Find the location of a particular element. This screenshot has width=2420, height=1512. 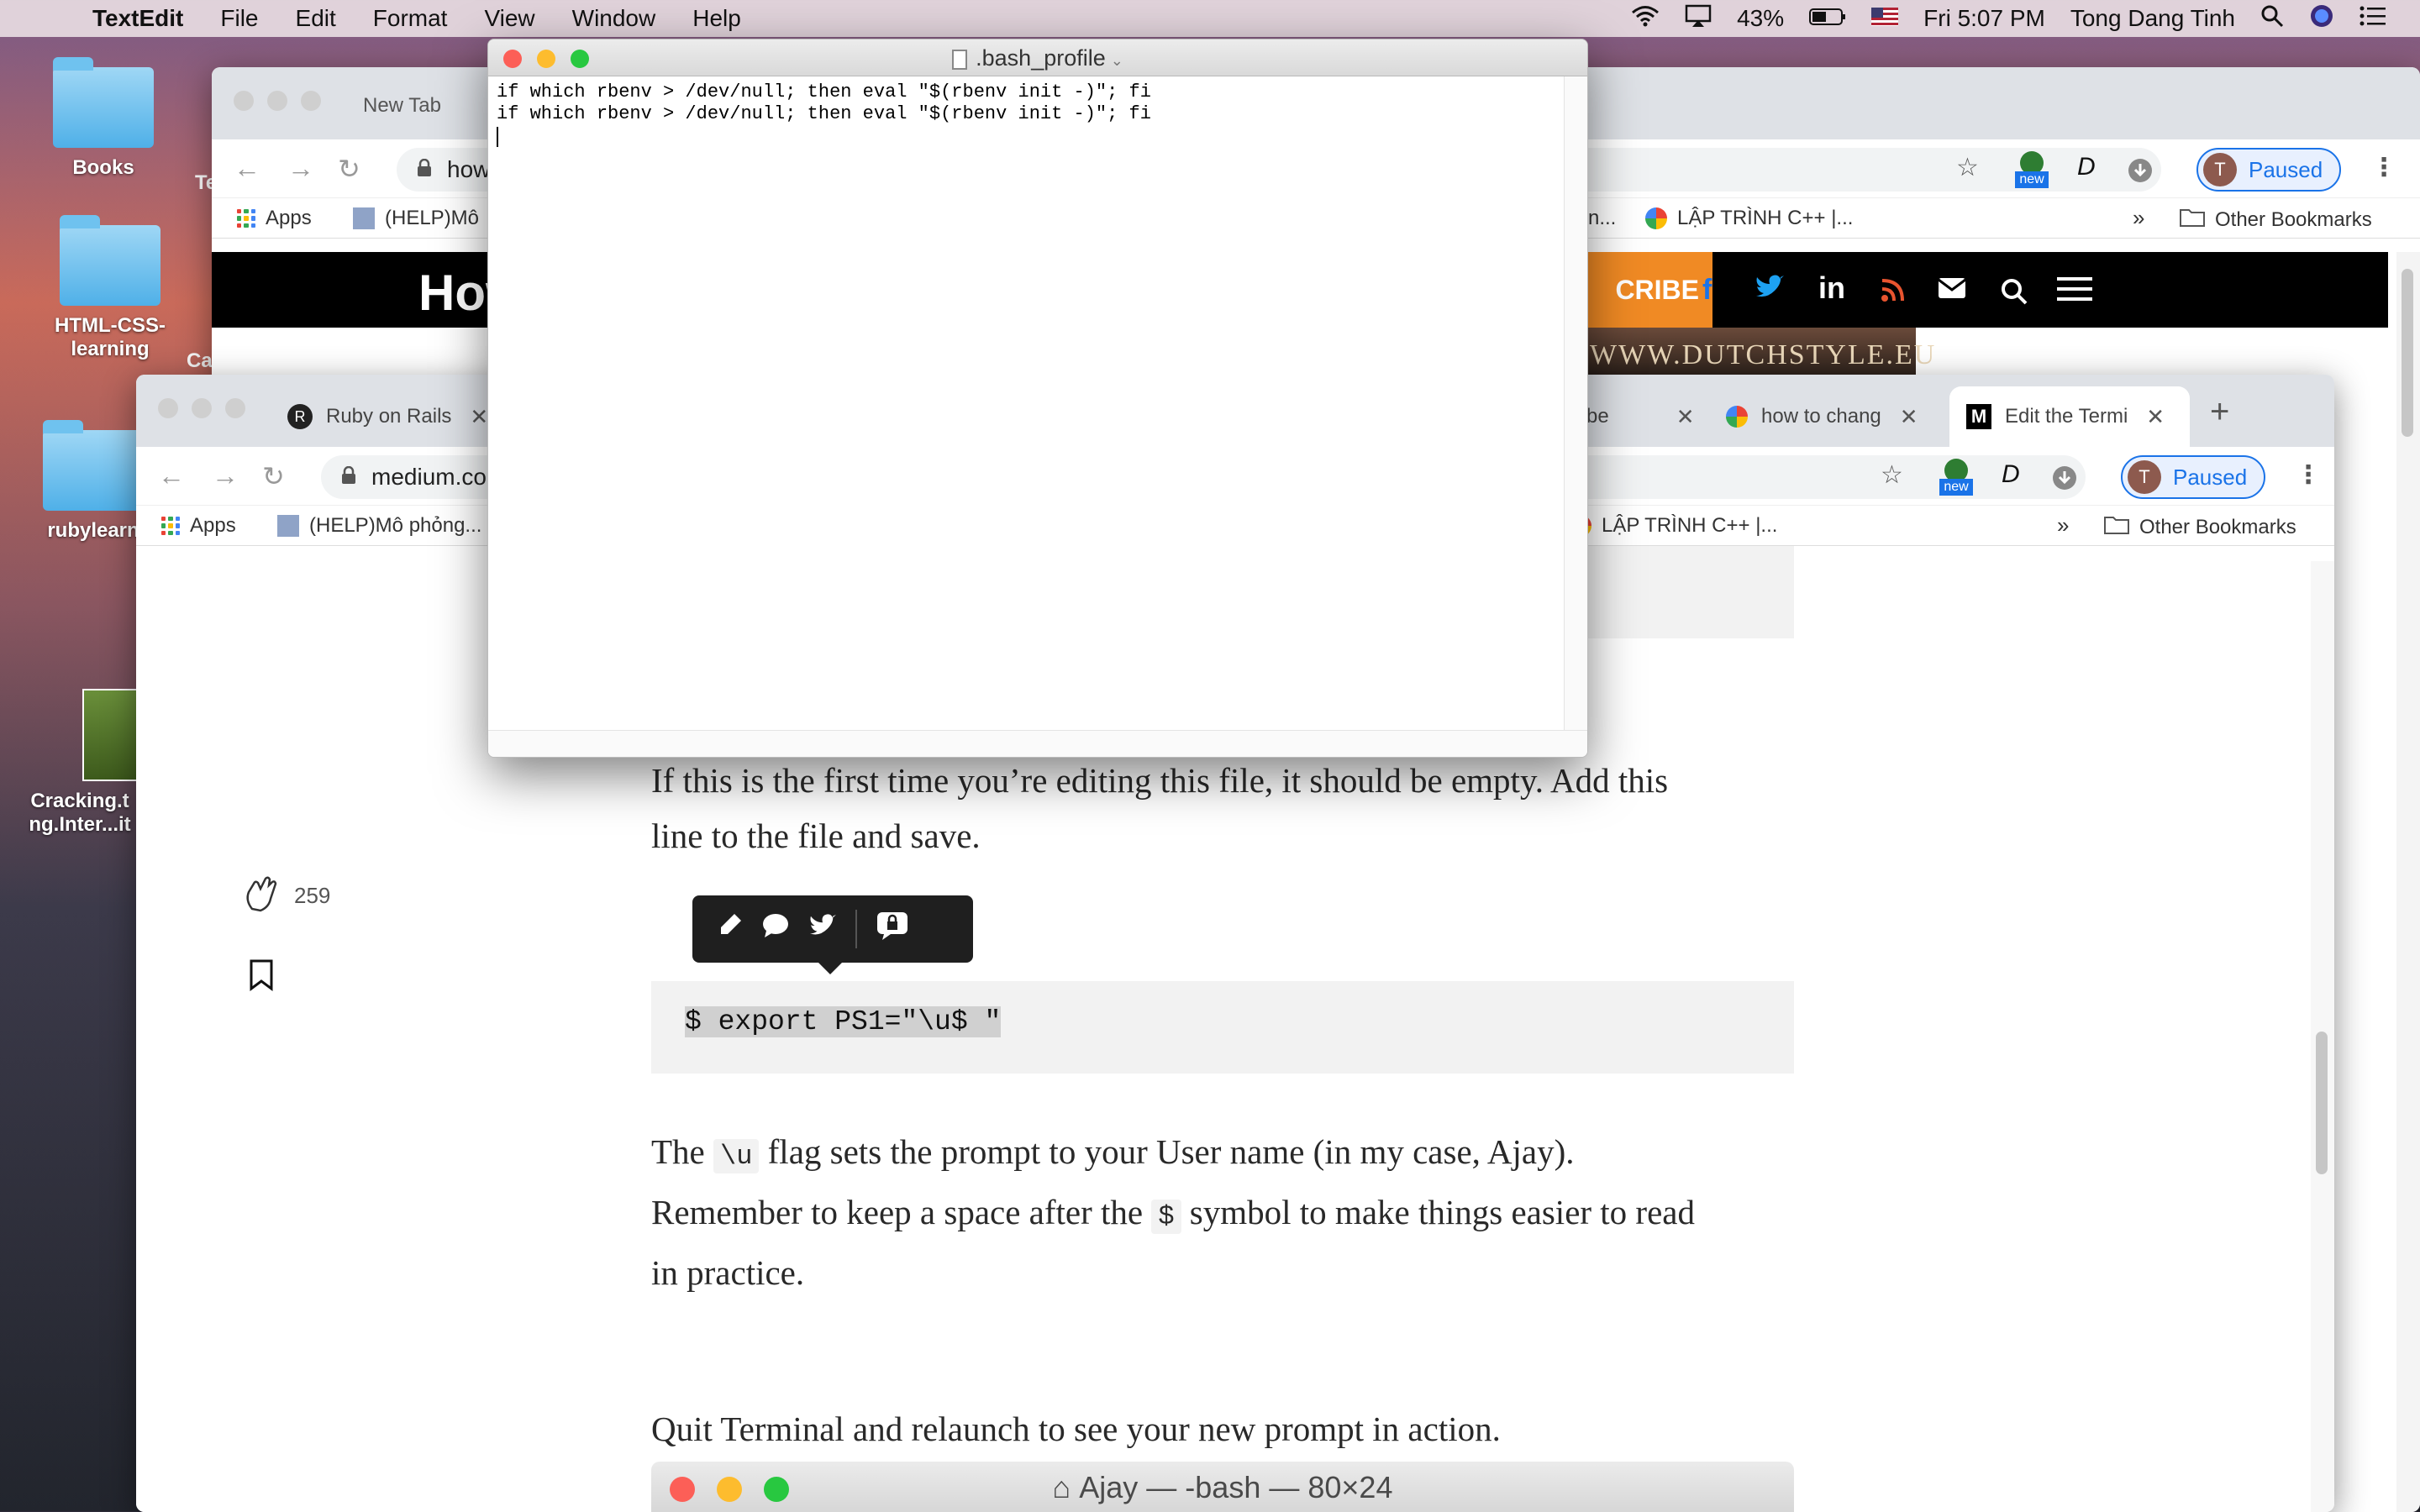

desktop-folder-books: Books is located at coordinates (103, 118).